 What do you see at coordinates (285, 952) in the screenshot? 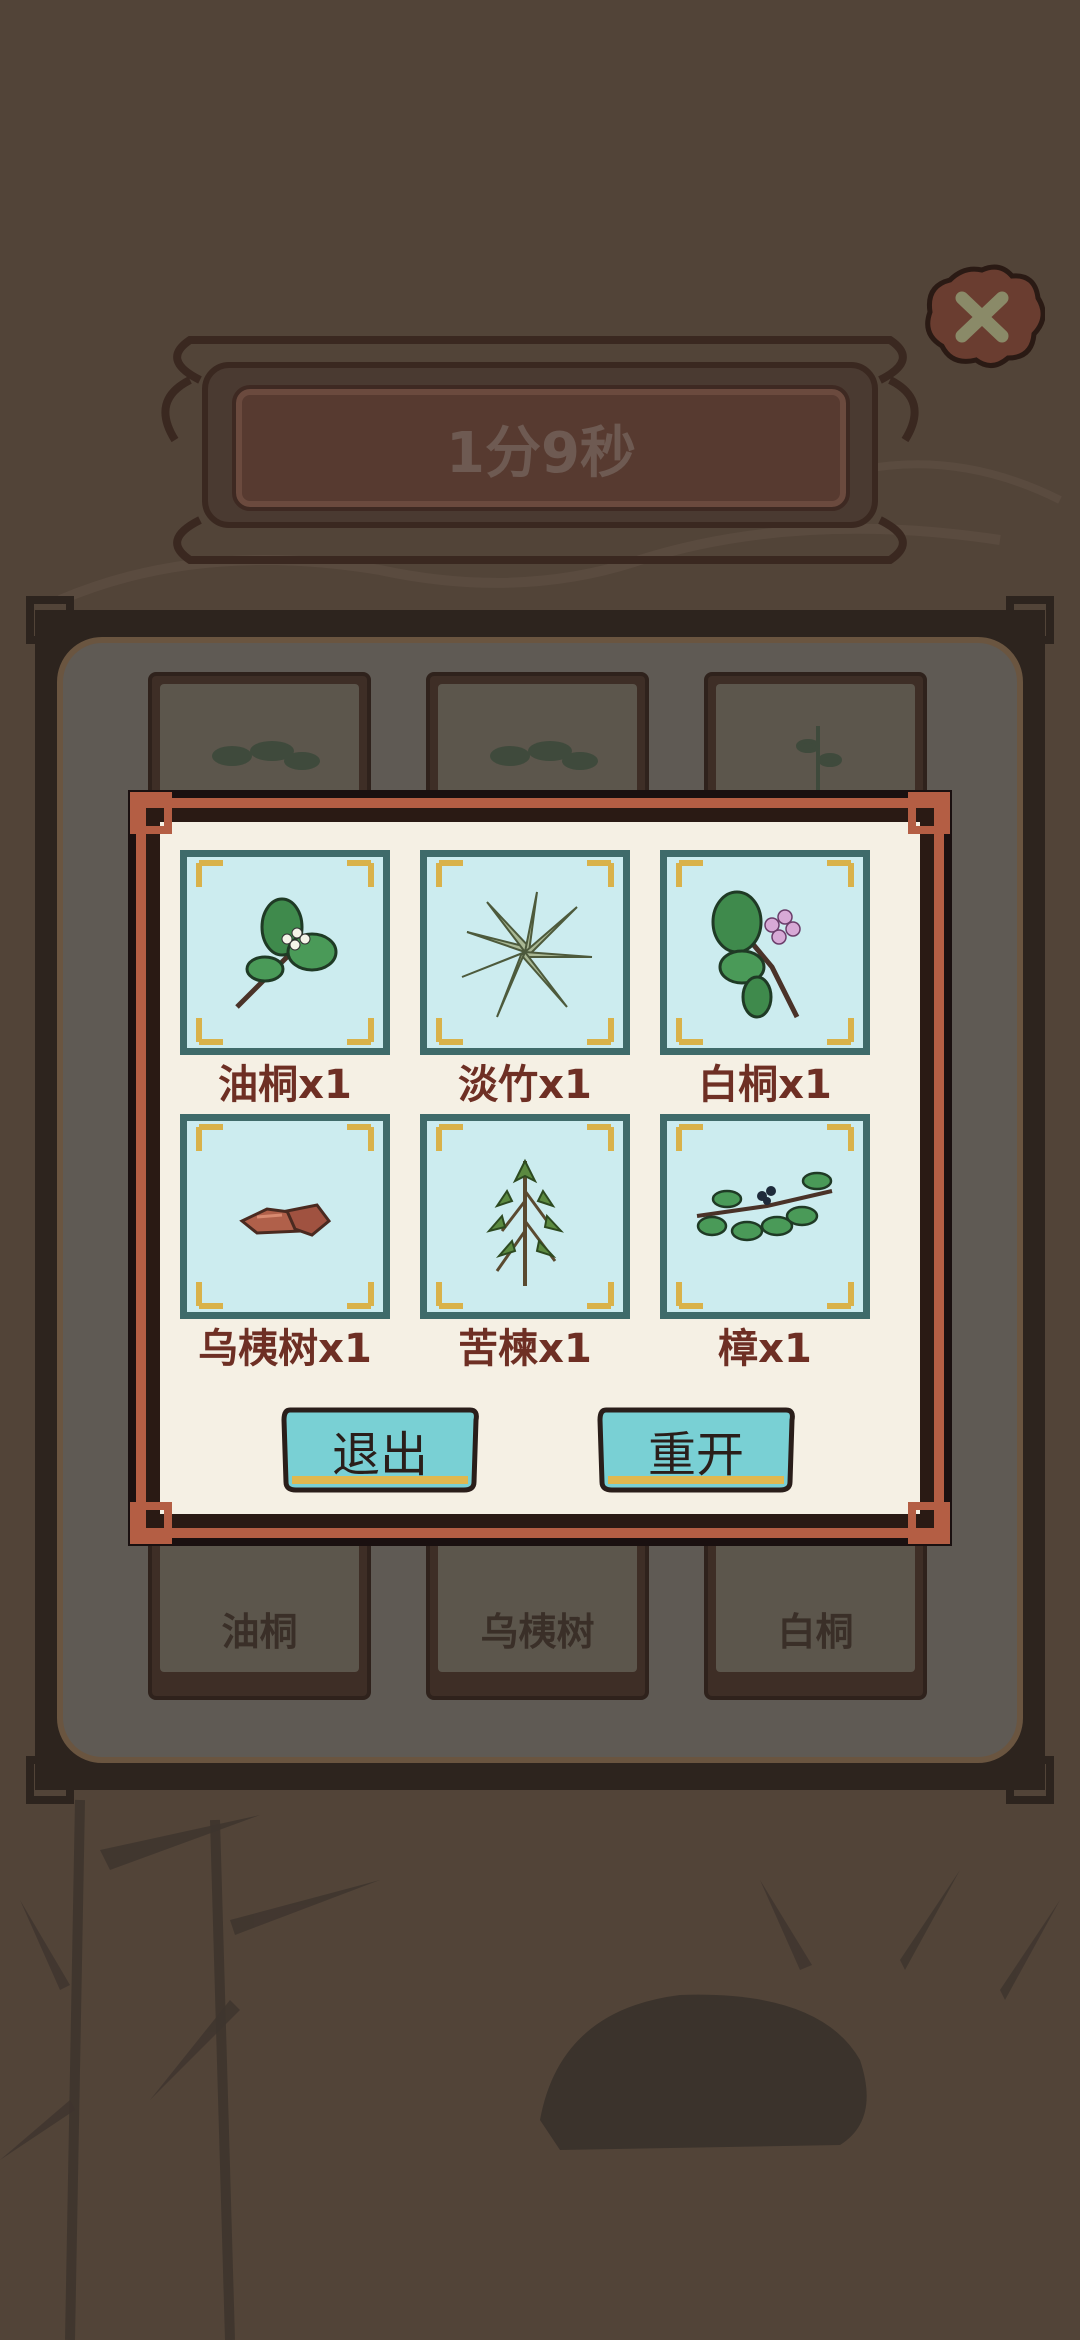
I see `tung-plant-icon` at bounding box center [285, 952].